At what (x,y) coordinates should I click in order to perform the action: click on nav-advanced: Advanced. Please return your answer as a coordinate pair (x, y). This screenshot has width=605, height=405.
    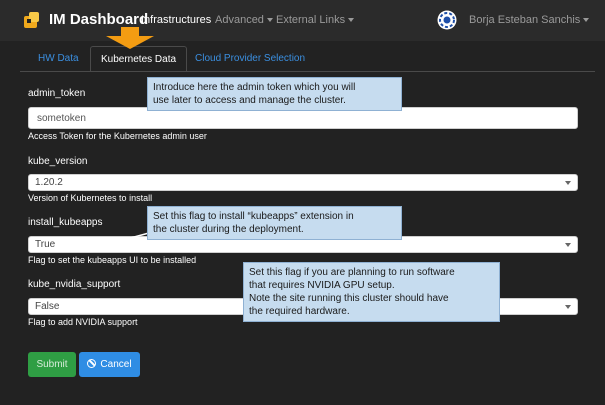
    Looking at the image, I should click on (244, 20).